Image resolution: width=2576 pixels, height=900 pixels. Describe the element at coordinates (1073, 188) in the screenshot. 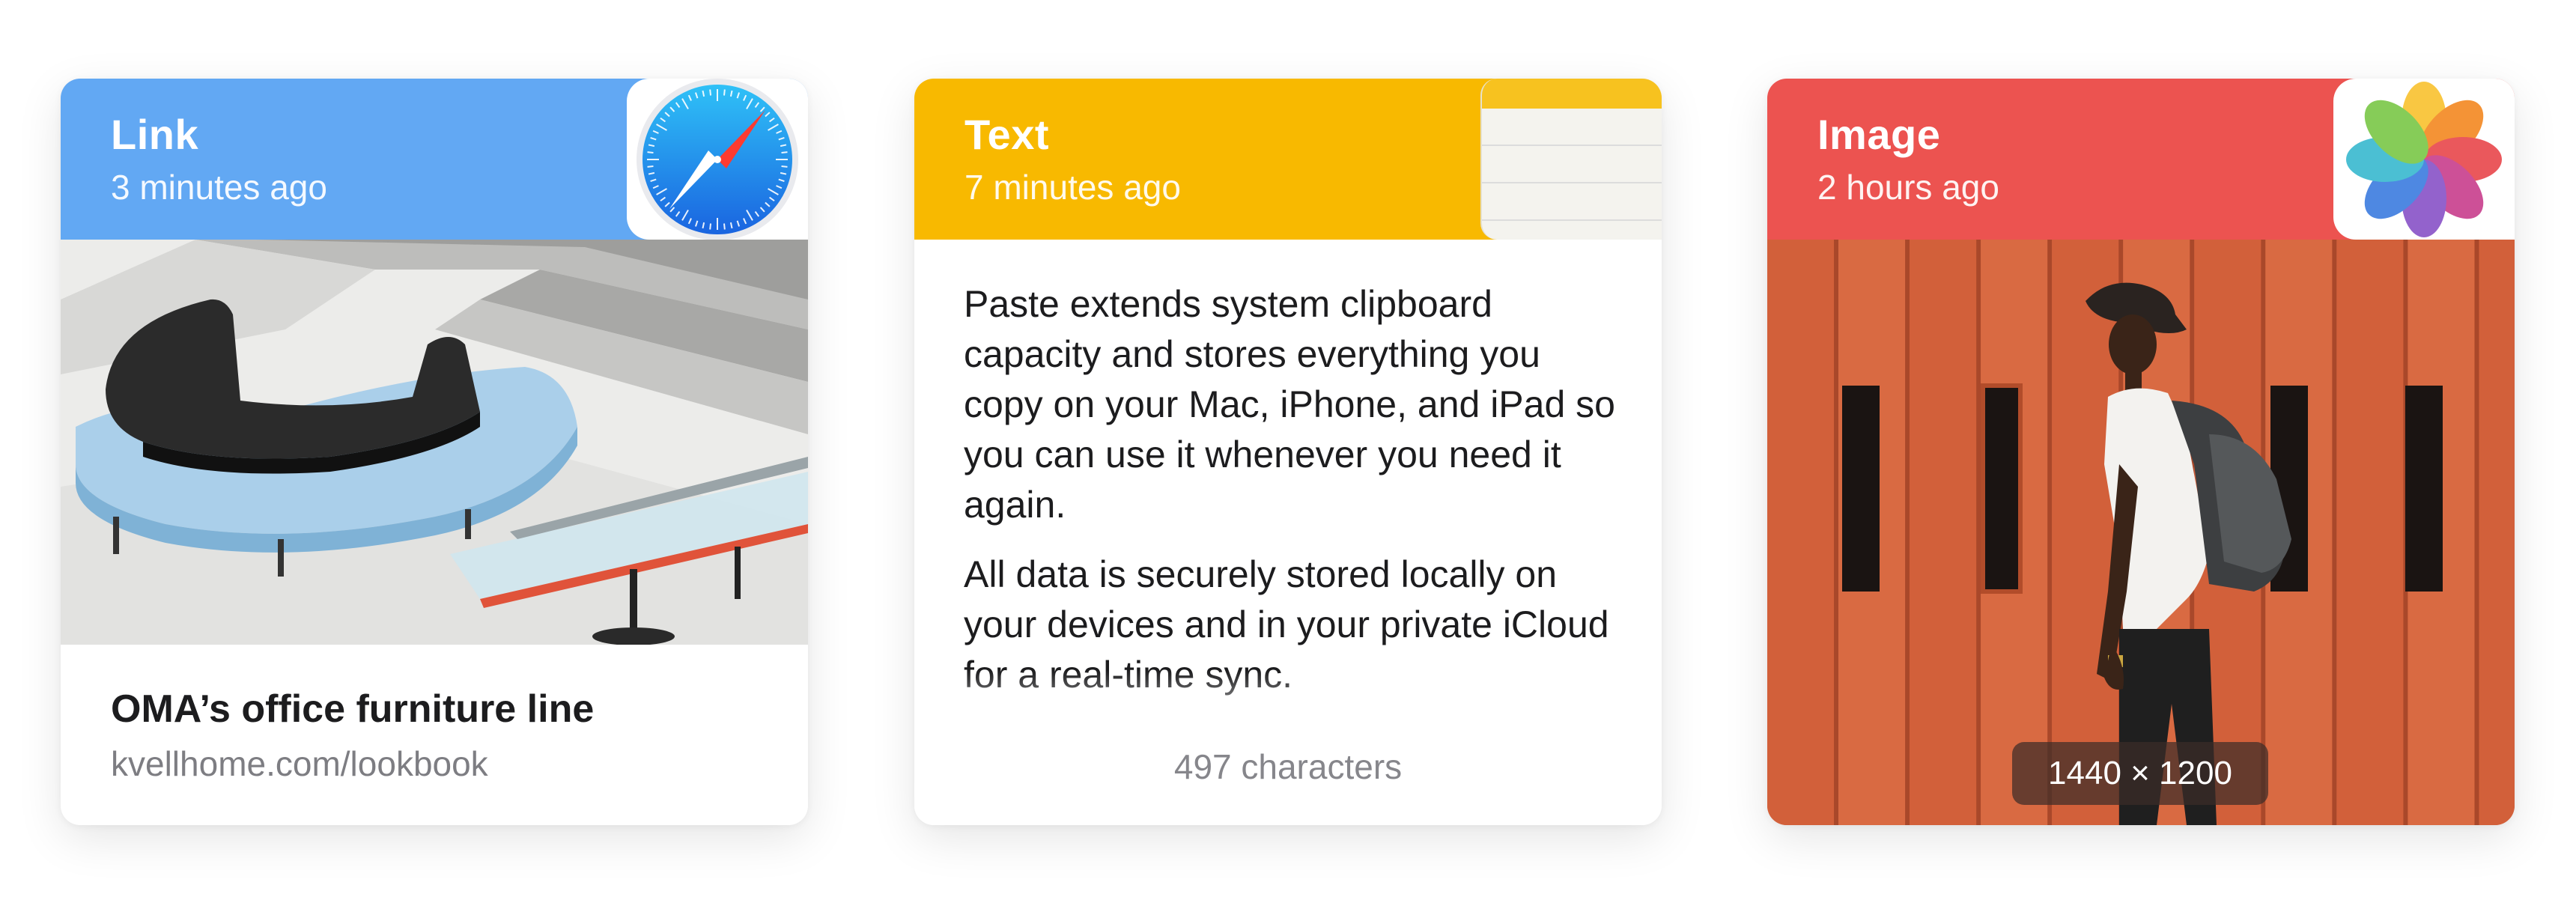

I see `clip-timestamp: 7 minutes ago` at that location.